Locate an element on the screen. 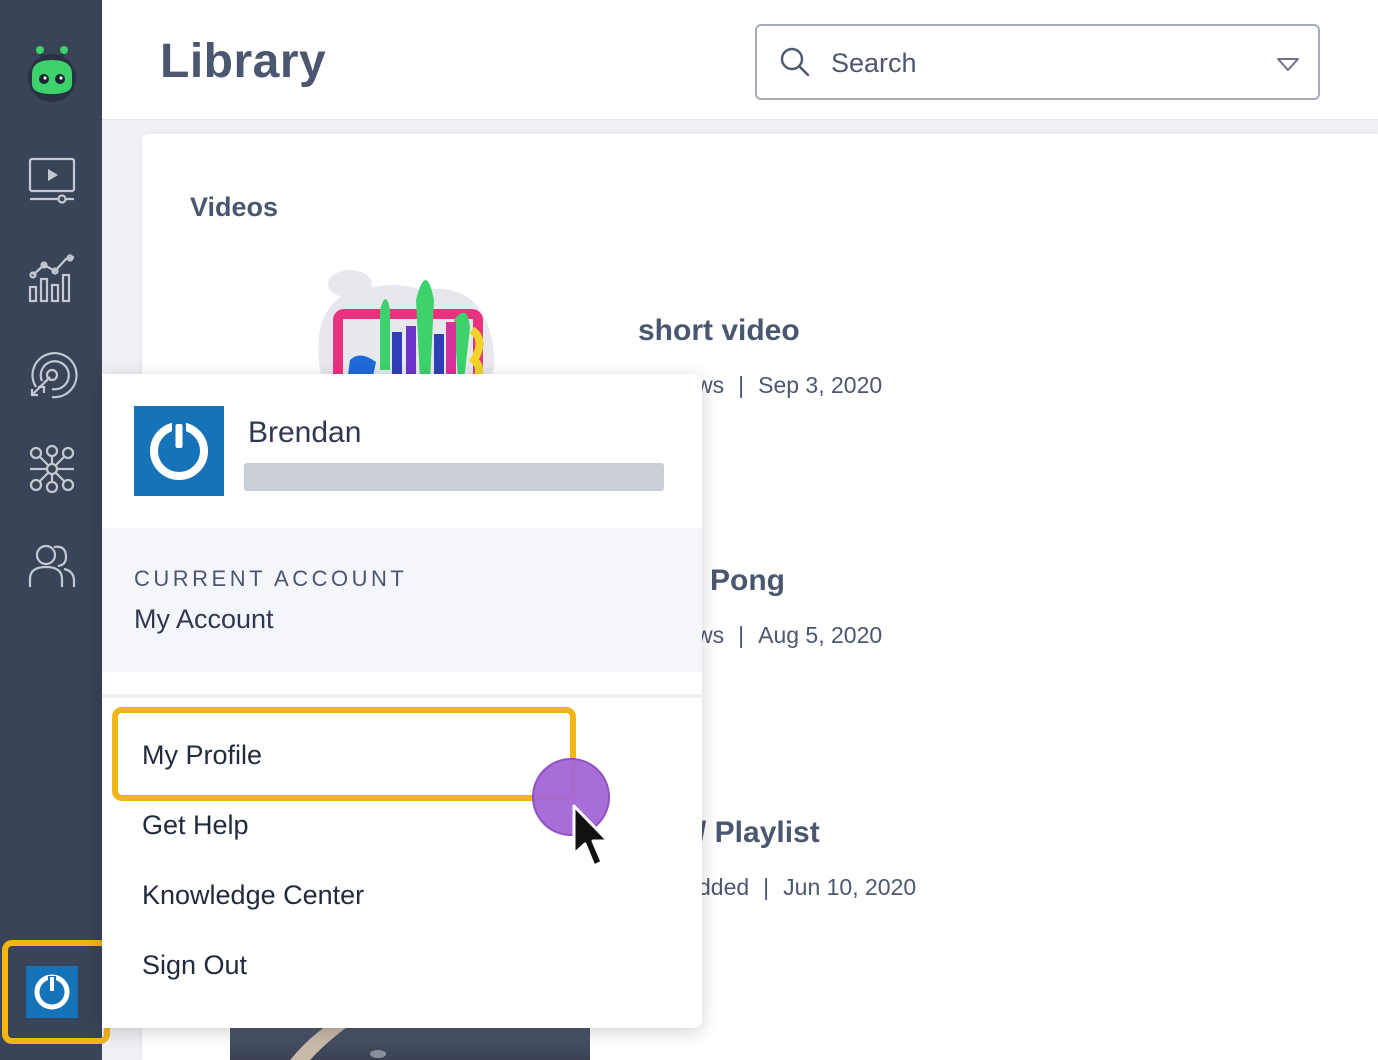  current-account-label: CURRENT ACCOUNT is located at coordinates (271, 578).